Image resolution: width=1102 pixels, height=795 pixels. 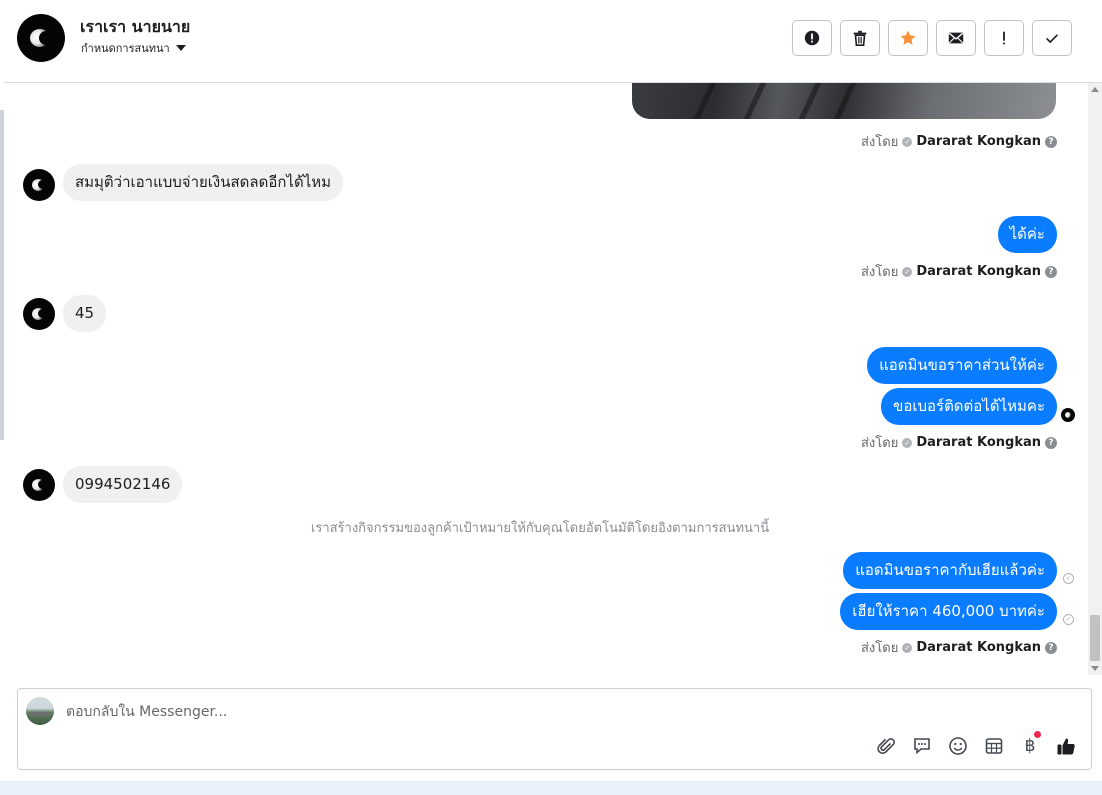 I want to click on bottom-background-strip, so click(x=551, y=788).